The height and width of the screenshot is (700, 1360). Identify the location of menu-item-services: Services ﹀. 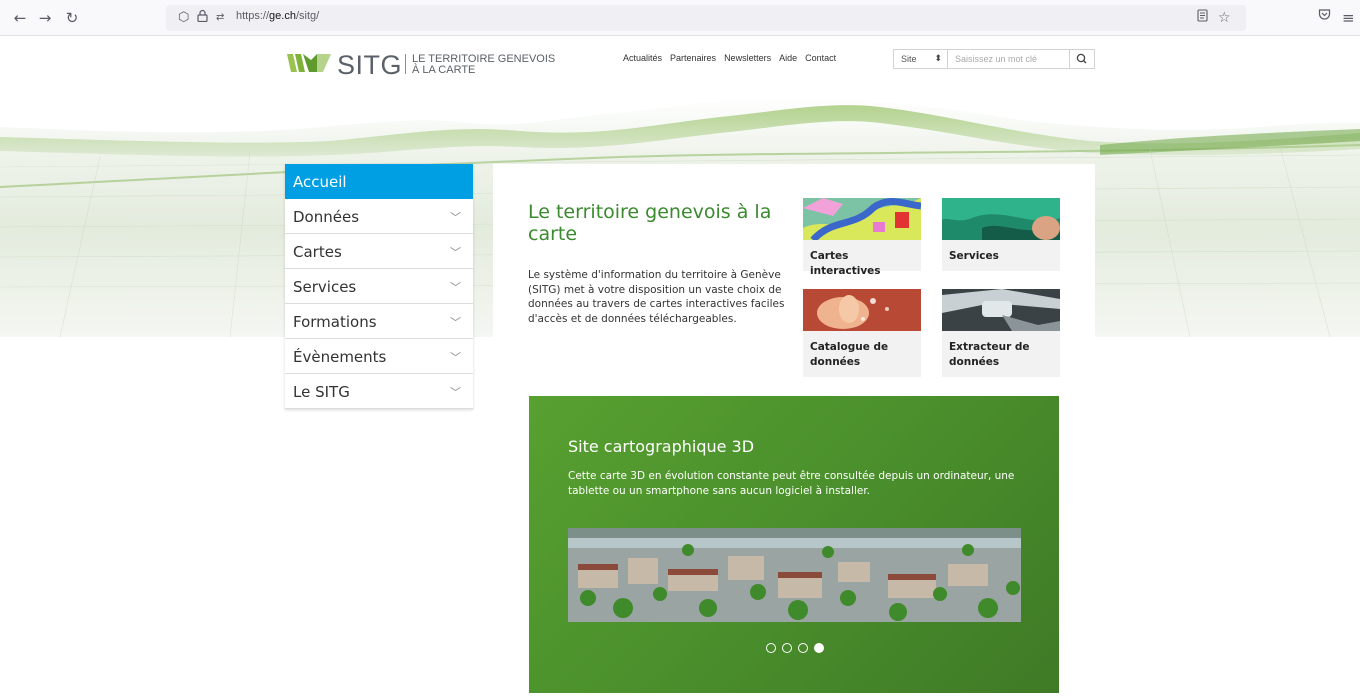
(379, 286).